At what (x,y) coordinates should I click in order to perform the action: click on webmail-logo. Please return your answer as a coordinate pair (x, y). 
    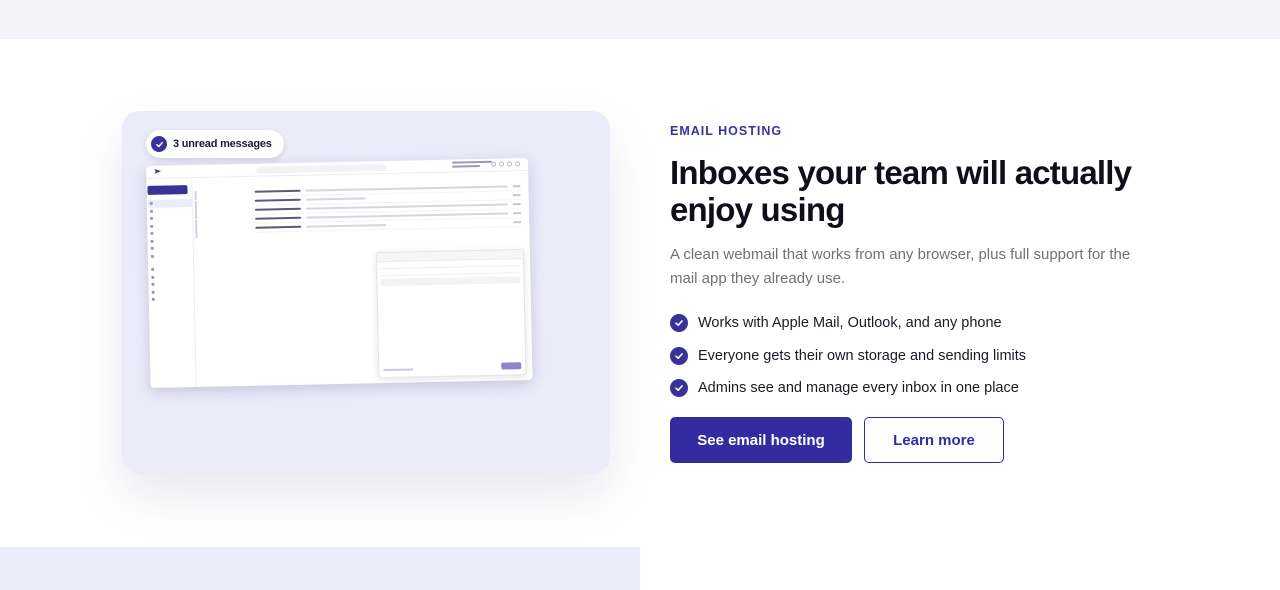
    Looking at the image, I should click on (157, 171).